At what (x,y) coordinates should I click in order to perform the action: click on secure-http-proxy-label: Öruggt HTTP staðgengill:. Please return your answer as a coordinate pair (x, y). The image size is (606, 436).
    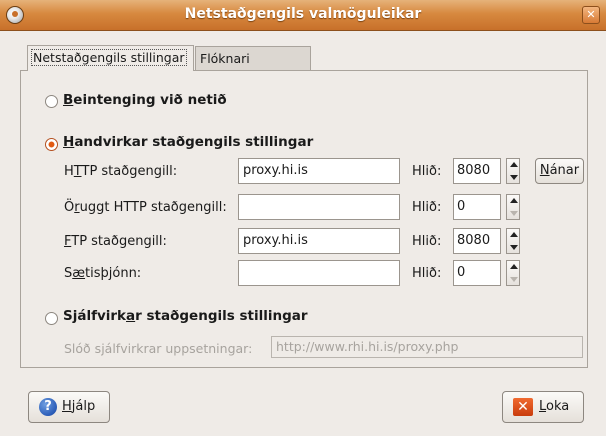
    Looking at the image, I should click on (145, 207).